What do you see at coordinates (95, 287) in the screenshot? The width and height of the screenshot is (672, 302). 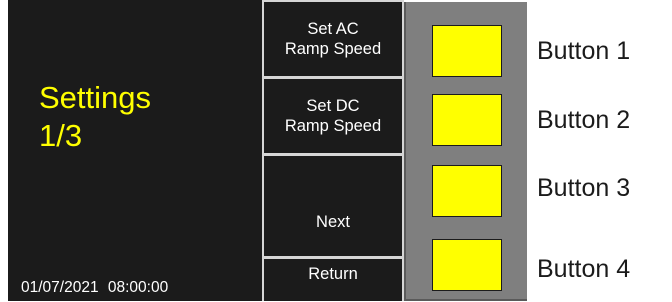 I see `datetime-readout: 01/07/2021 08:00:00` at bounding box center [95, 287].